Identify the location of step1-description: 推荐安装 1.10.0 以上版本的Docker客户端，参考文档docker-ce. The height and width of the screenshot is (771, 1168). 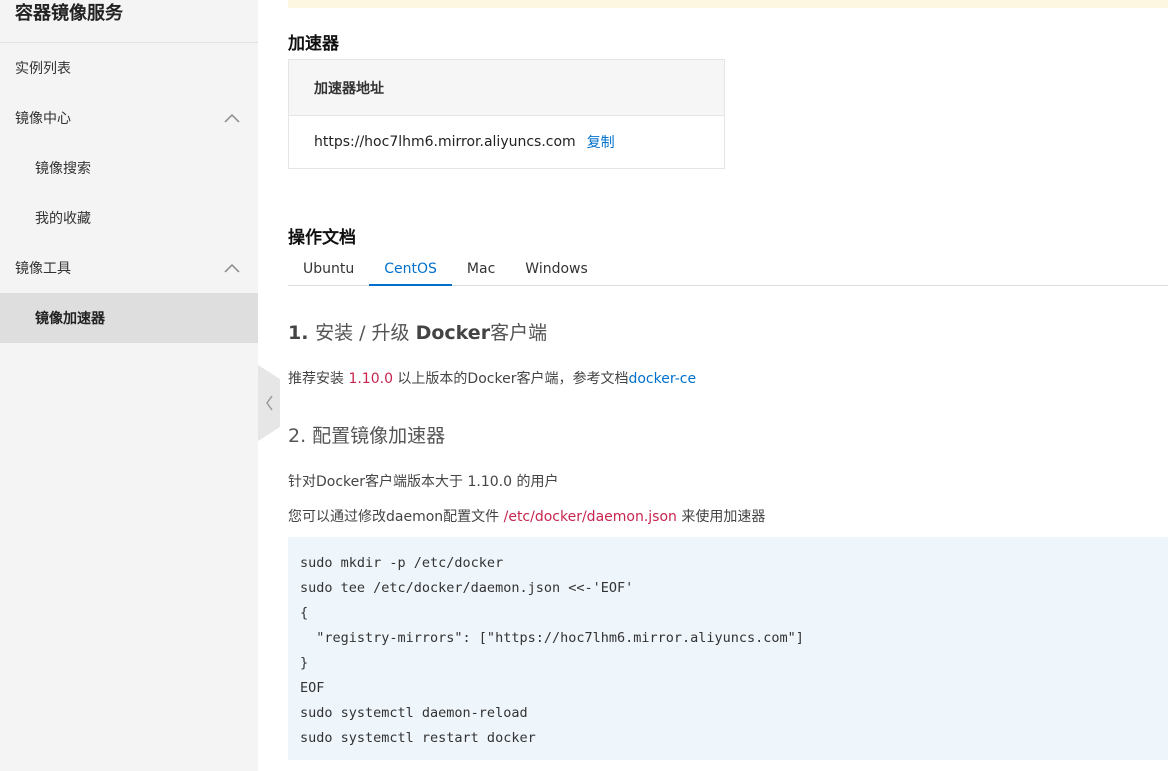
(492, 378).